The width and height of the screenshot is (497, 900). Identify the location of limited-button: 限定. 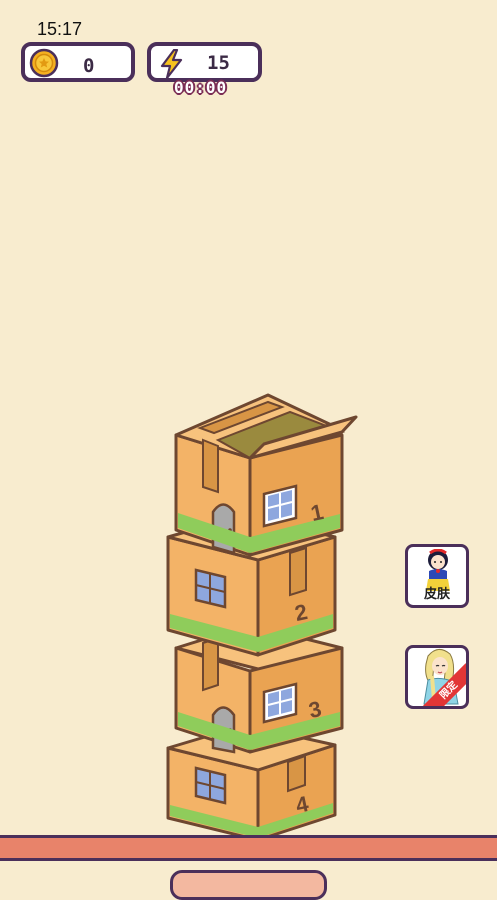
(437, 677).